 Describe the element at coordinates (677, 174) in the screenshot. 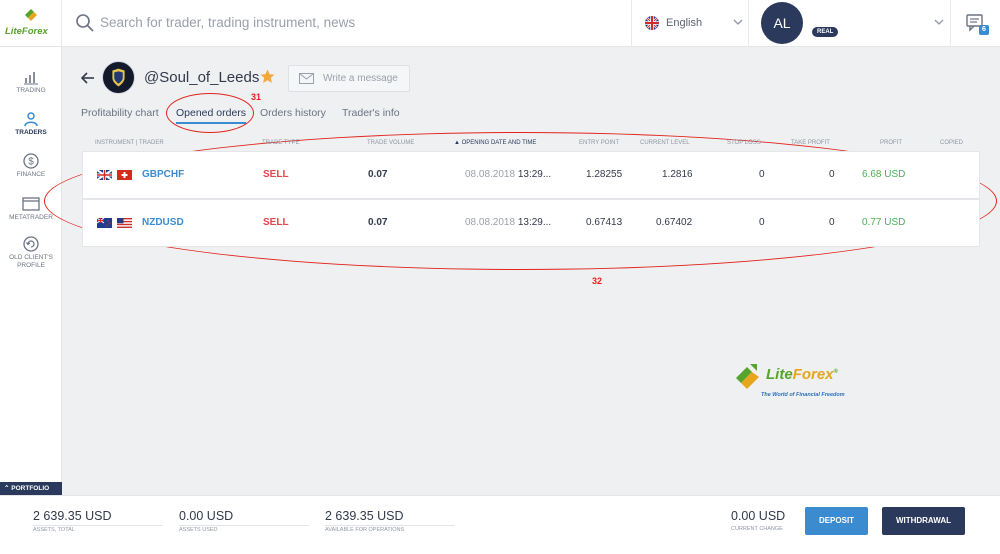

I see `current-level-cell: 1.2816` at that location.